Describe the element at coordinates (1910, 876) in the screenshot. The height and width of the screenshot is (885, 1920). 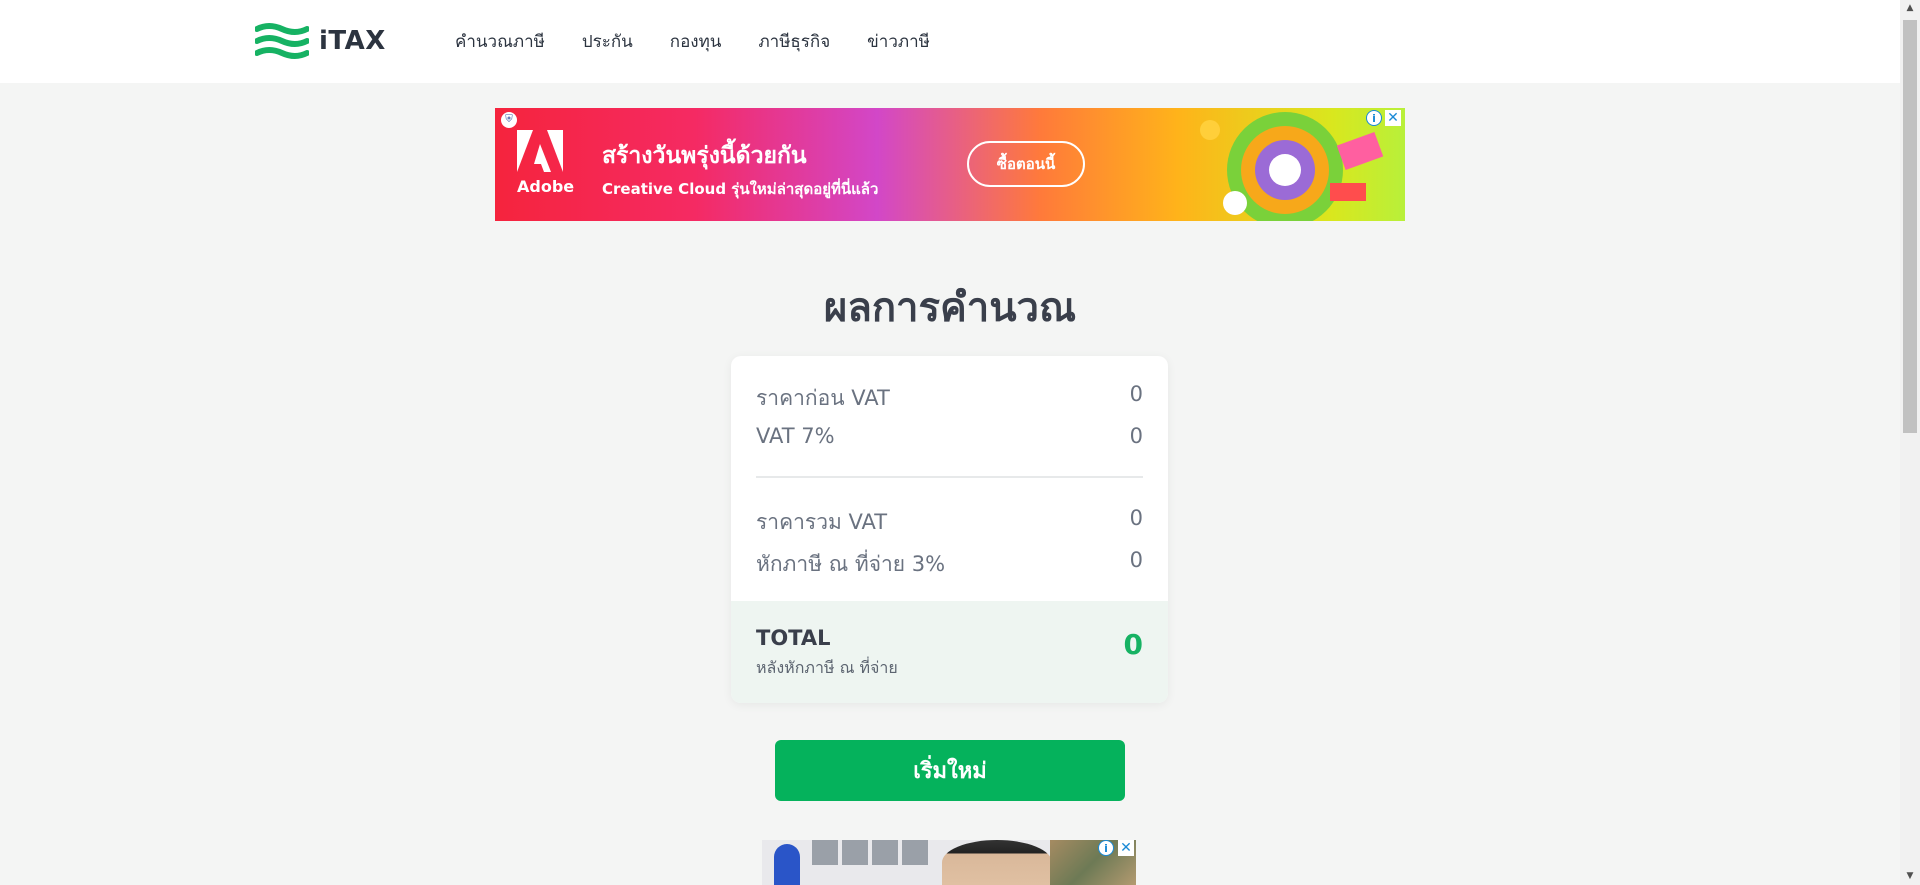
I see `scroll-down-arrow-icon: ▼` at that location.